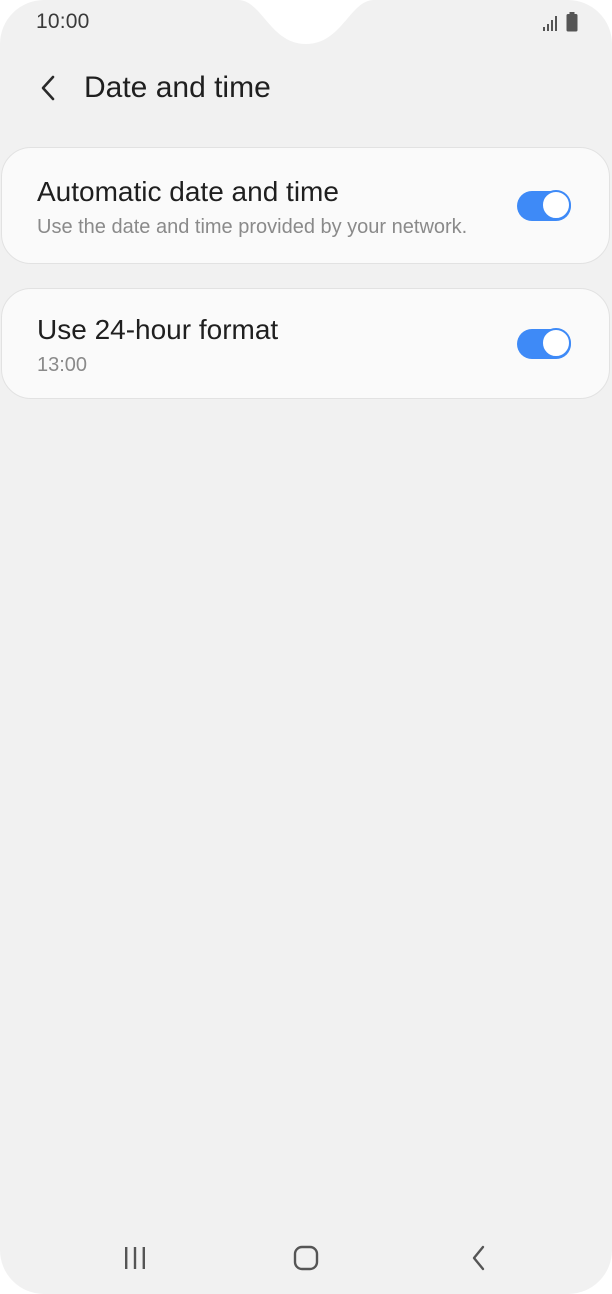 The height and width of the screenshot is (1294, 612). I want to click on nav-back-button, so click(478, 1258).